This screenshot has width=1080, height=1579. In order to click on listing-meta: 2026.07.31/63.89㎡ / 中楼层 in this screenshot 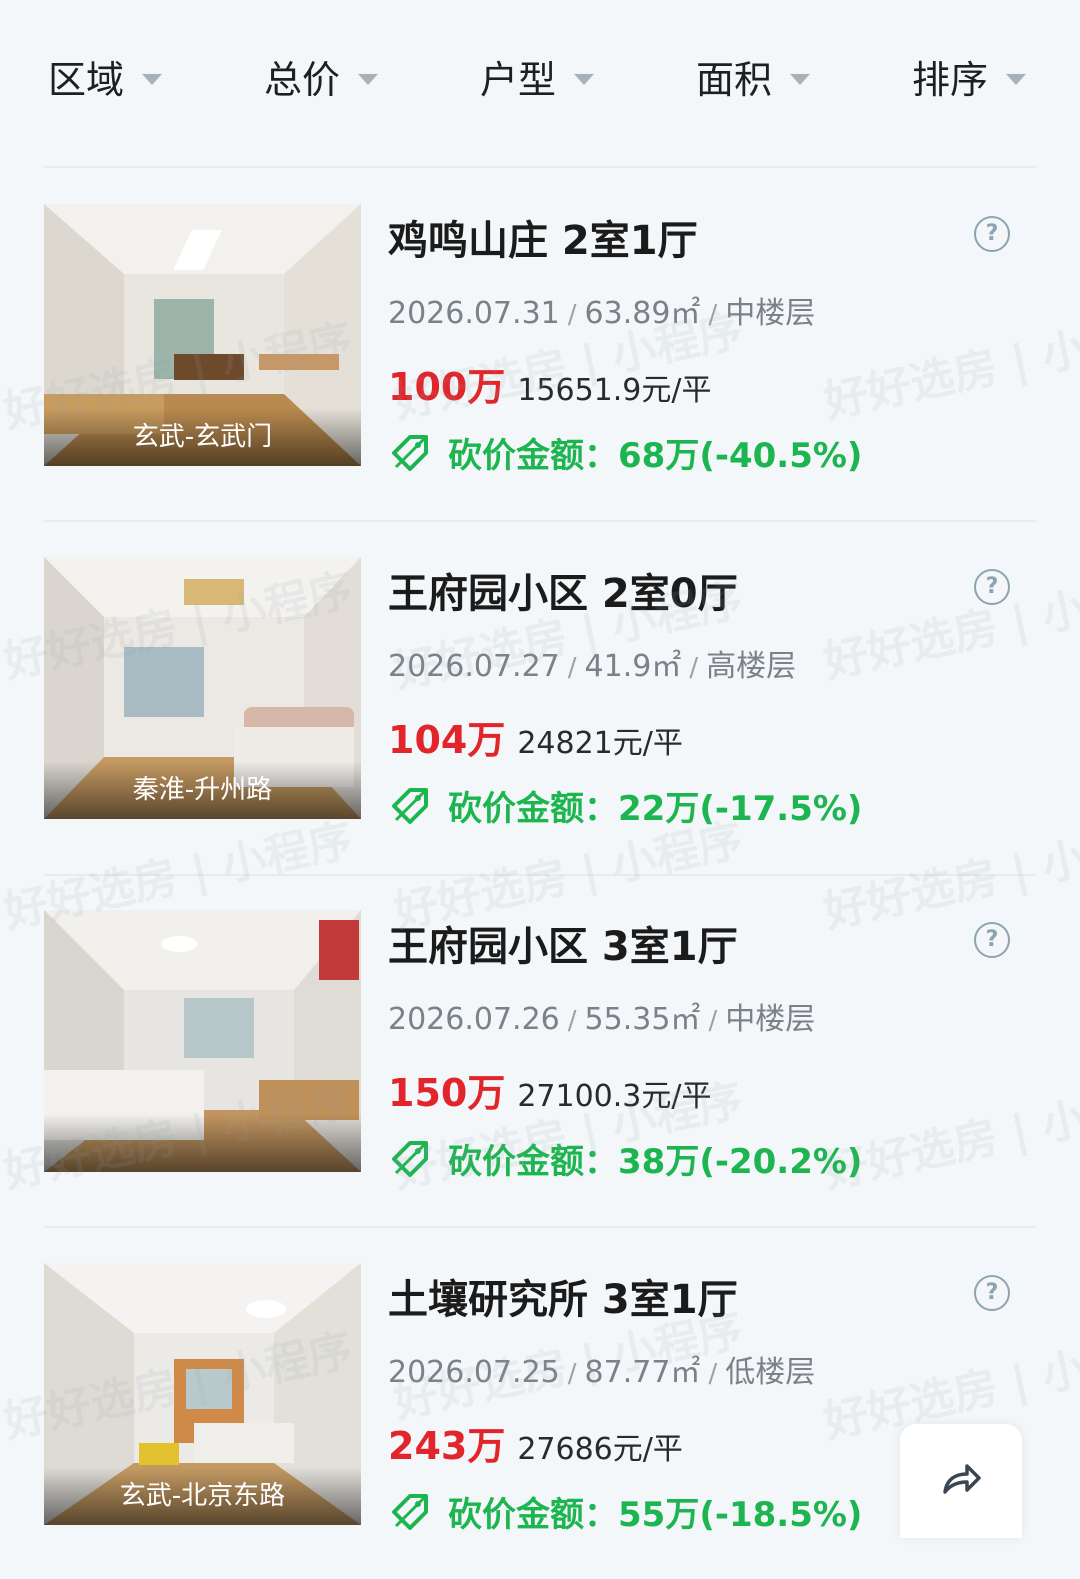, I will do `click(602, 313)`.